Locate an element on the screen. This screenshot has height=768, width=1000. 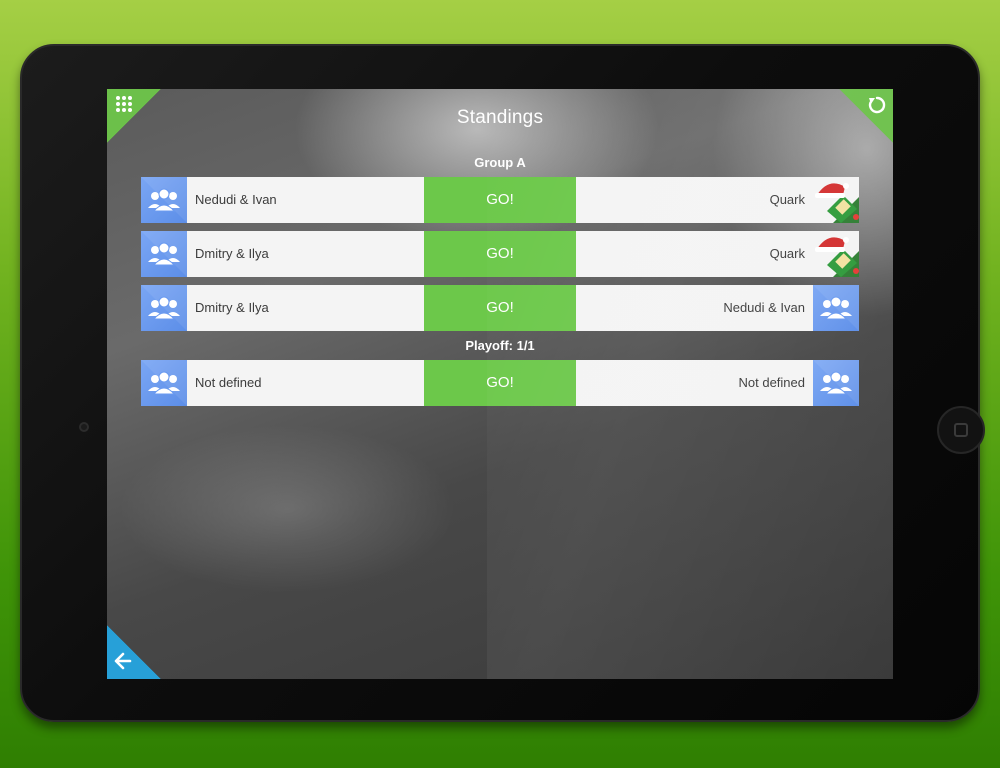
home-square-icon is located at coordinates (961, 430).